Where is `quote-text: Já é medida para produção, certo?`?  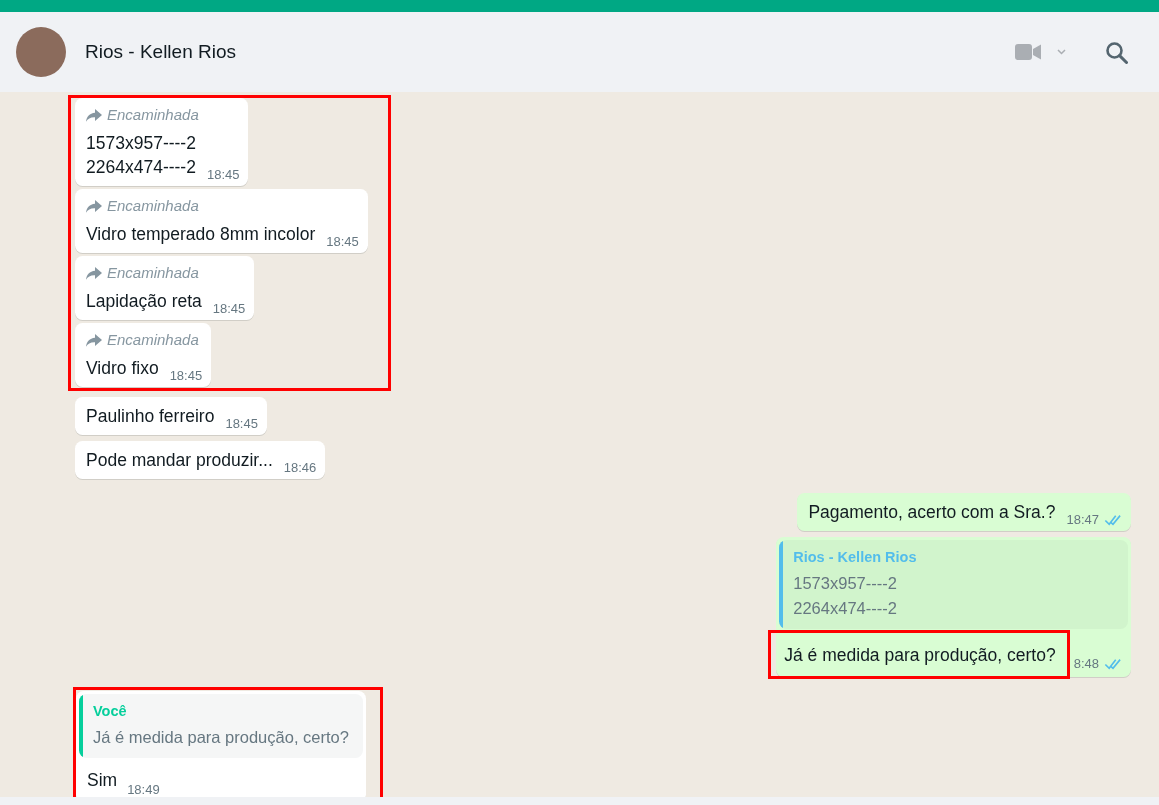 quote-text: Já é medida para produção, certo? is located at coordinates (221, 737).